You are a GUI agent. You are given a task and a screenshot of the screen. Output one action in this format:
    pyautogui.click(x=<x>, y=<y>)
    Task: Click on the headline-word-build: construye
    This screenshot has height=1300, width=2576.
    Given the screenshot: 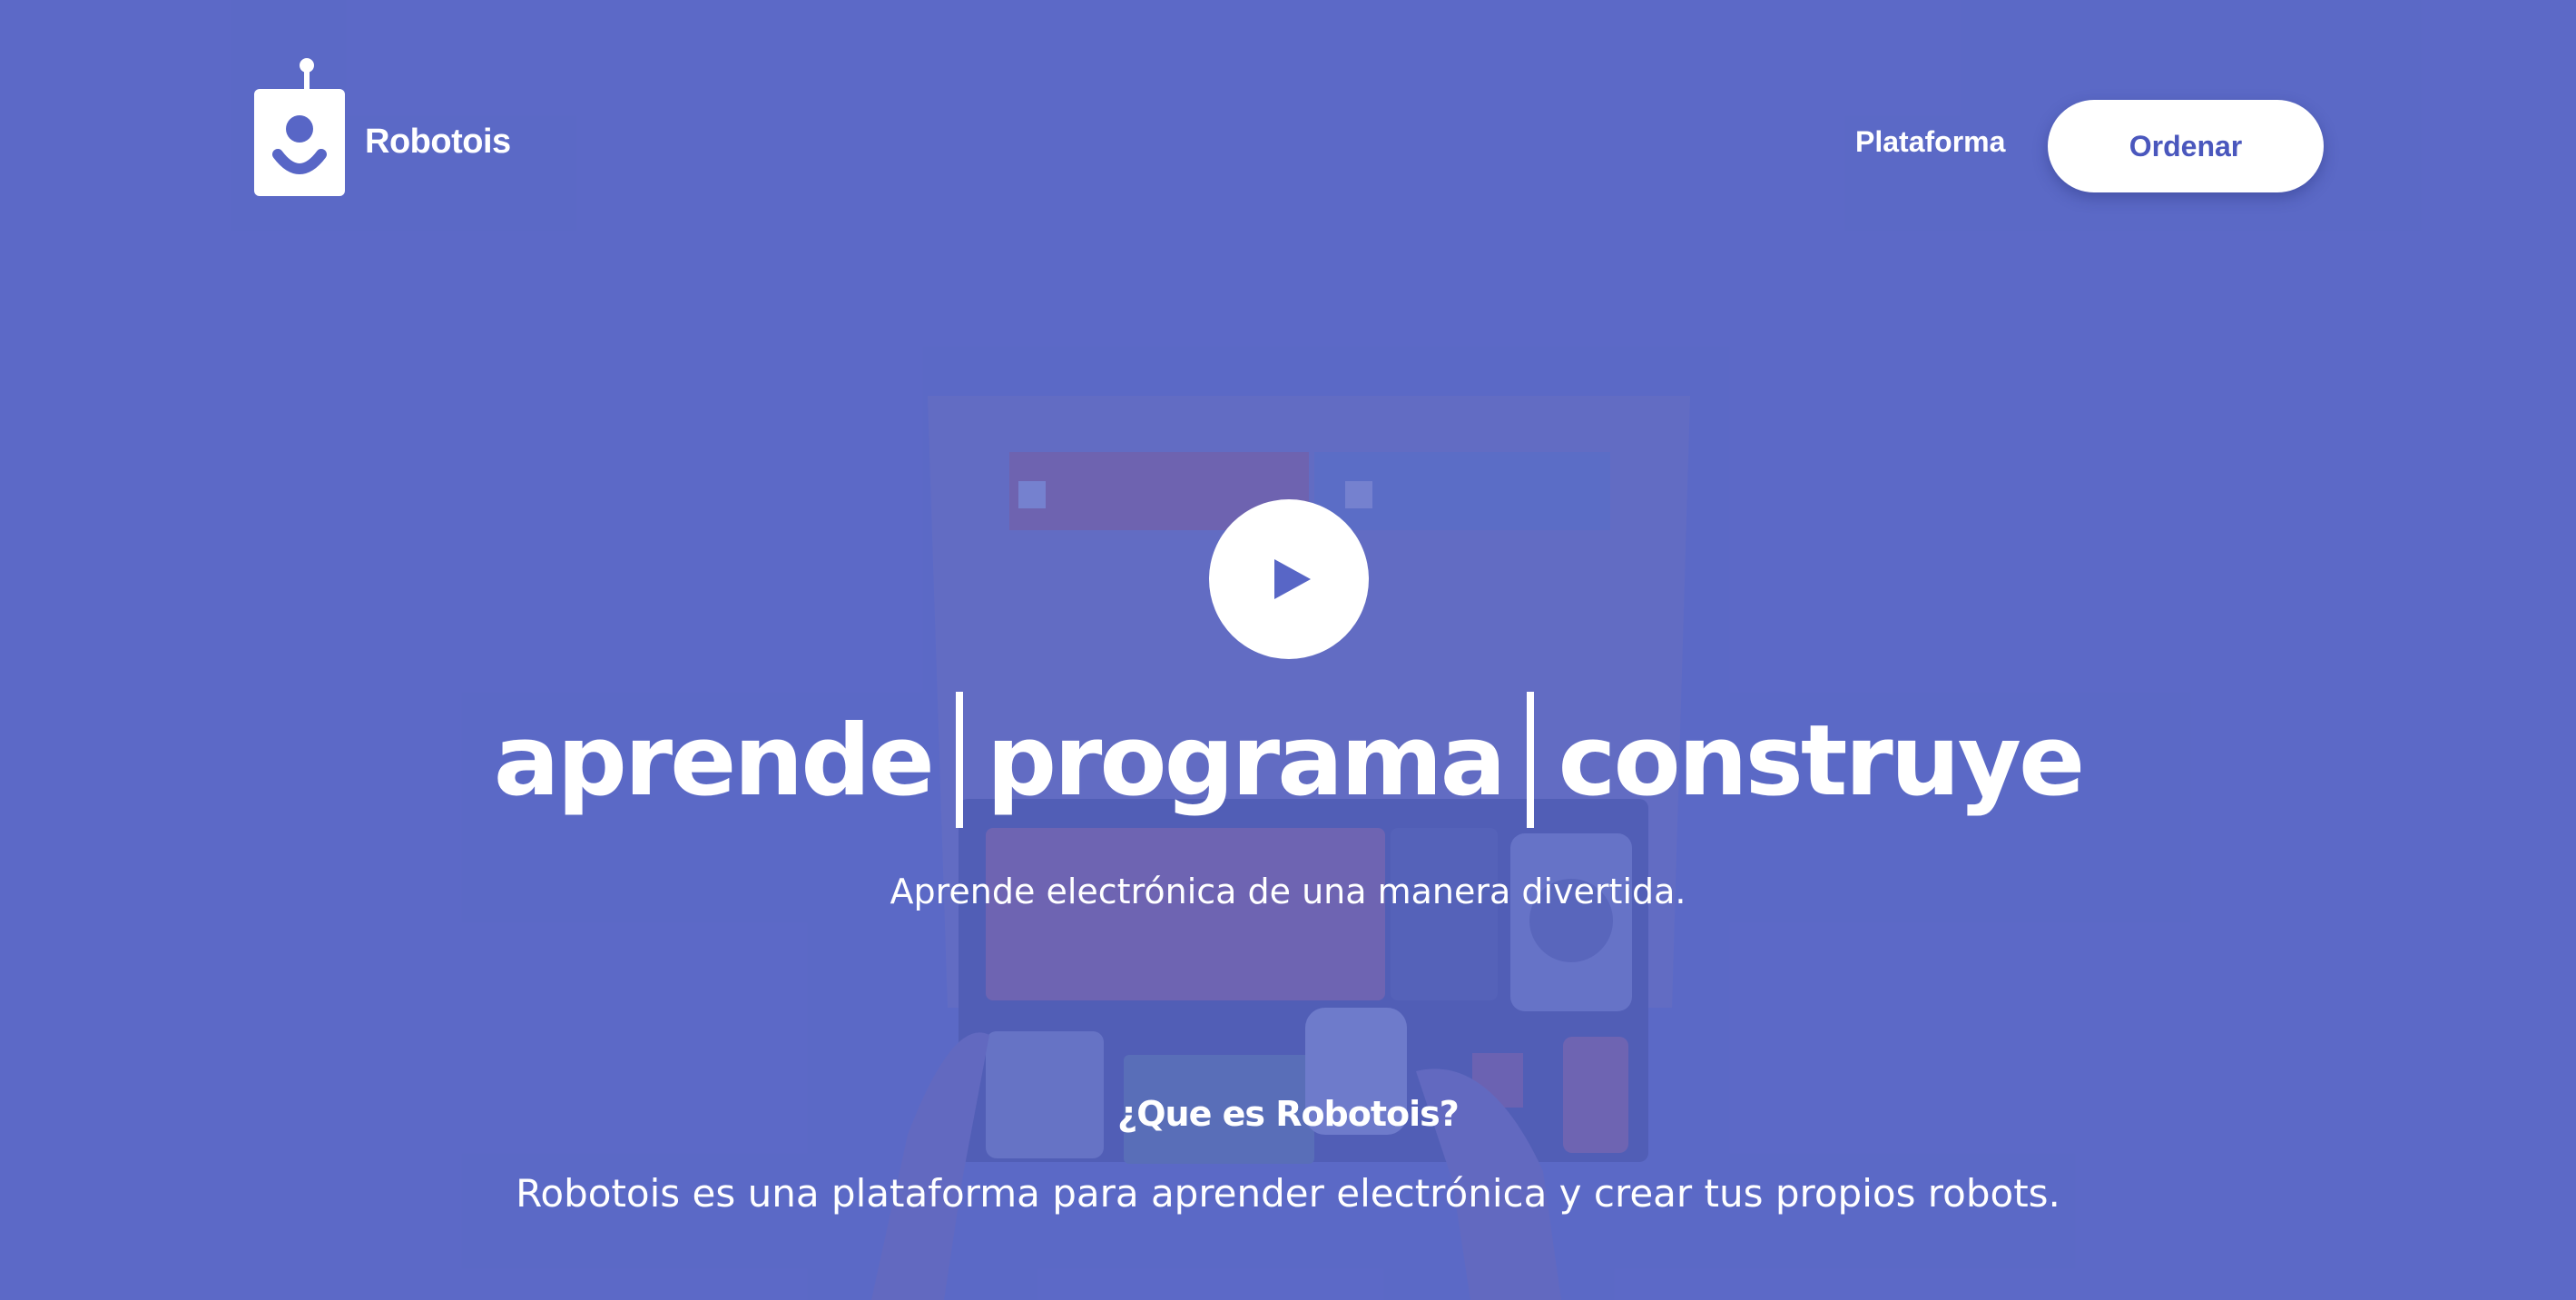 What is the action you would take?
    pyautogui.click(x=1821, y=761)
    